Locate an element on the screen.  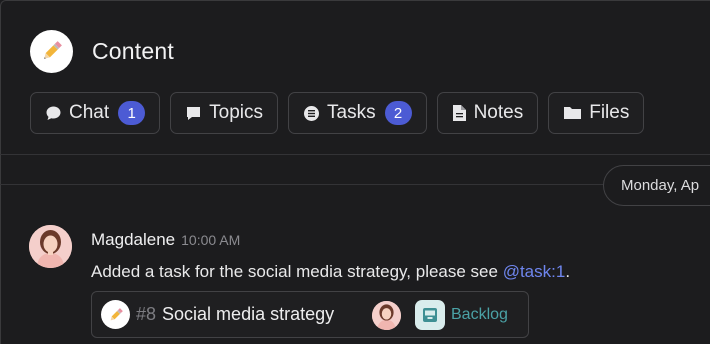
tab-chat: Chat 1 is located at coordinates (95, 113).